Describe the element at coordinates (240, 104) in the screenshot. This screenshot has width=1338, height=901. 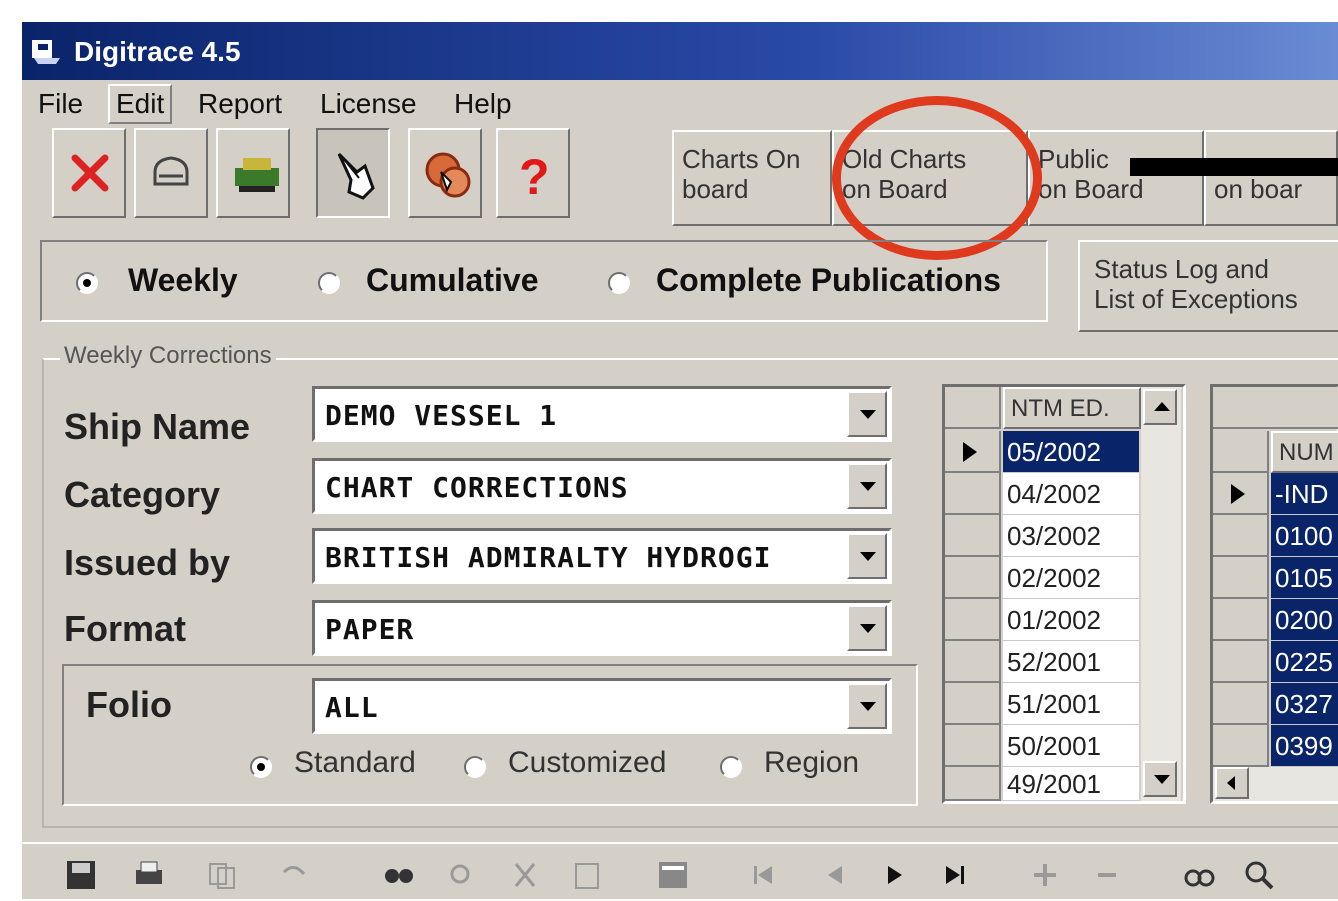
I see `menu-report: Report` at that location.